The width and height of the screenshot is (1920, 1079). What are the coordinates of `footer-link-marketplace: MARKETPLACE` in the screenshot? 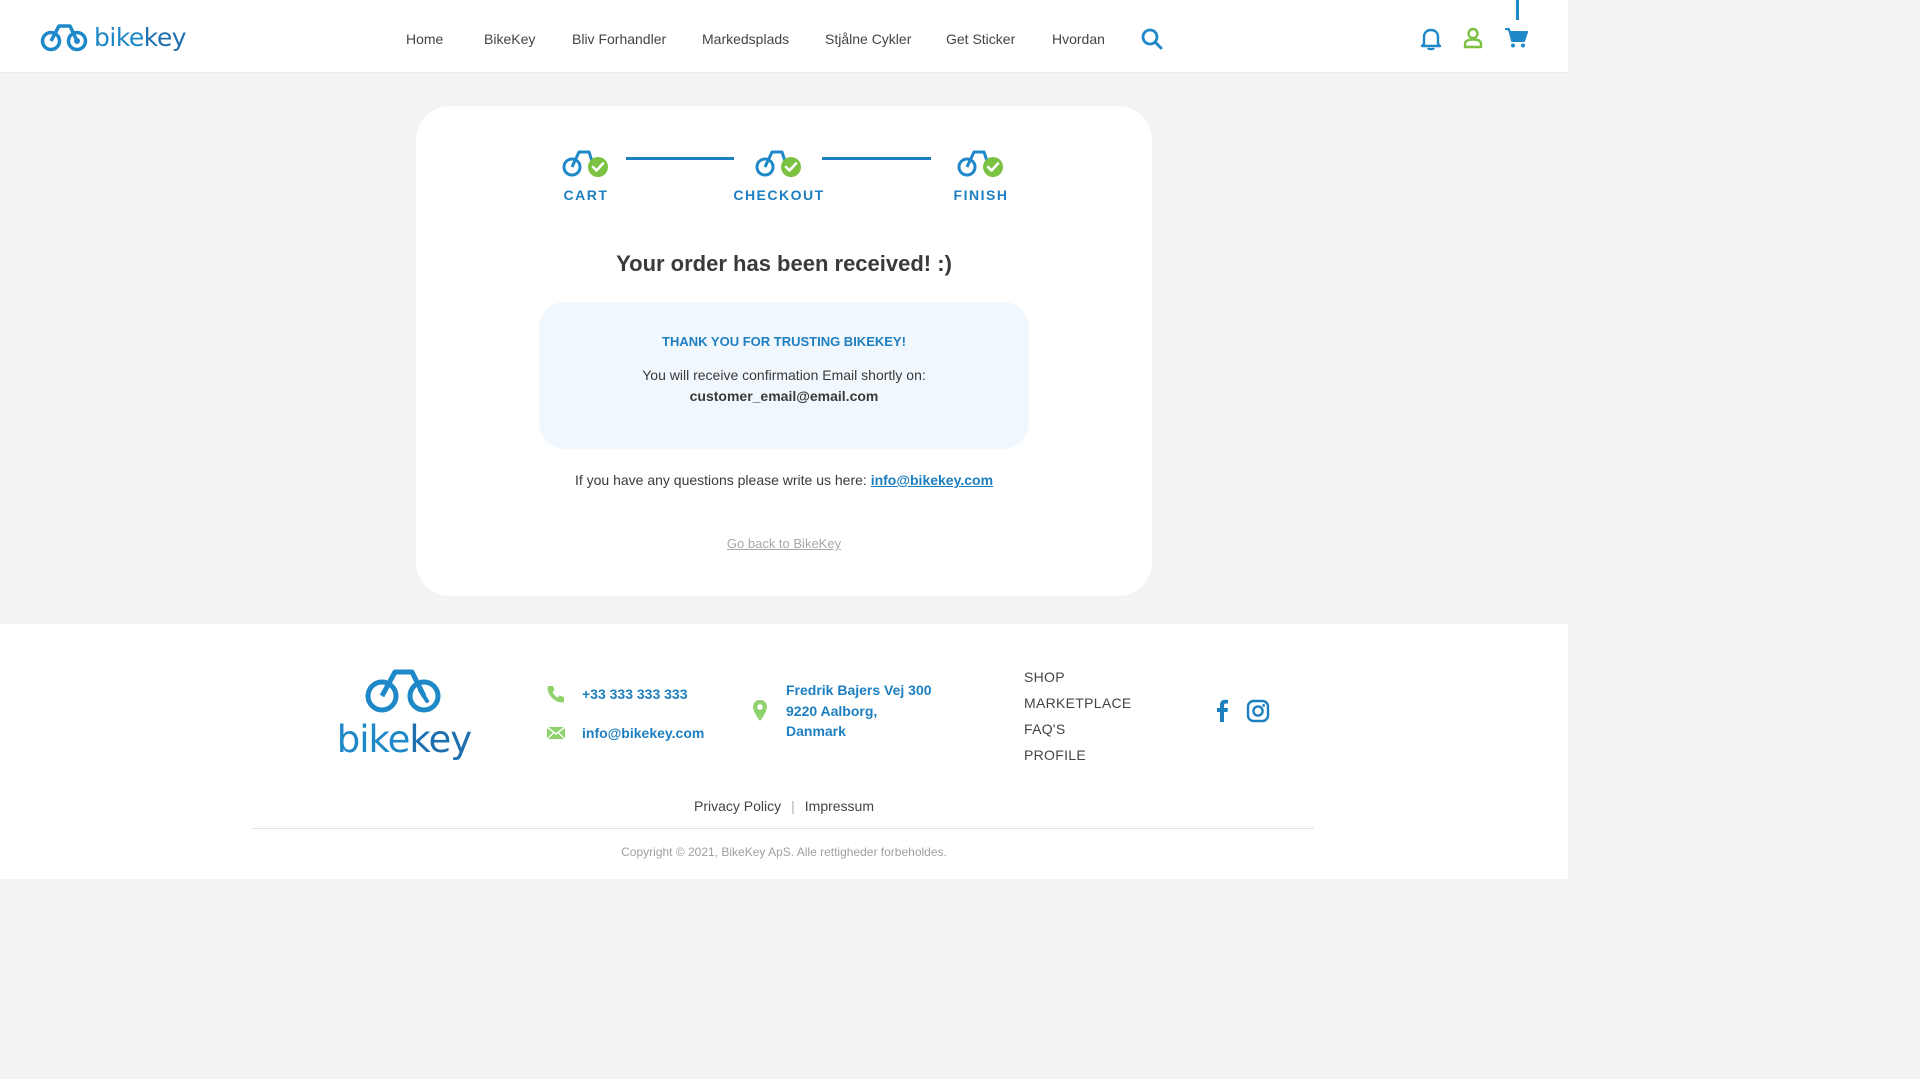 It's located at (1078, 703).